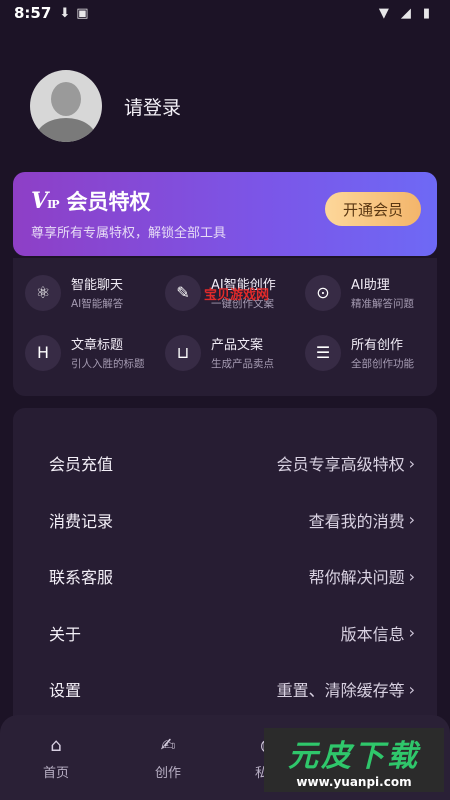  Describe the element at coordinates (45, 201) in the screenshot. I see `vip-logo-icon: VIP` at that location.